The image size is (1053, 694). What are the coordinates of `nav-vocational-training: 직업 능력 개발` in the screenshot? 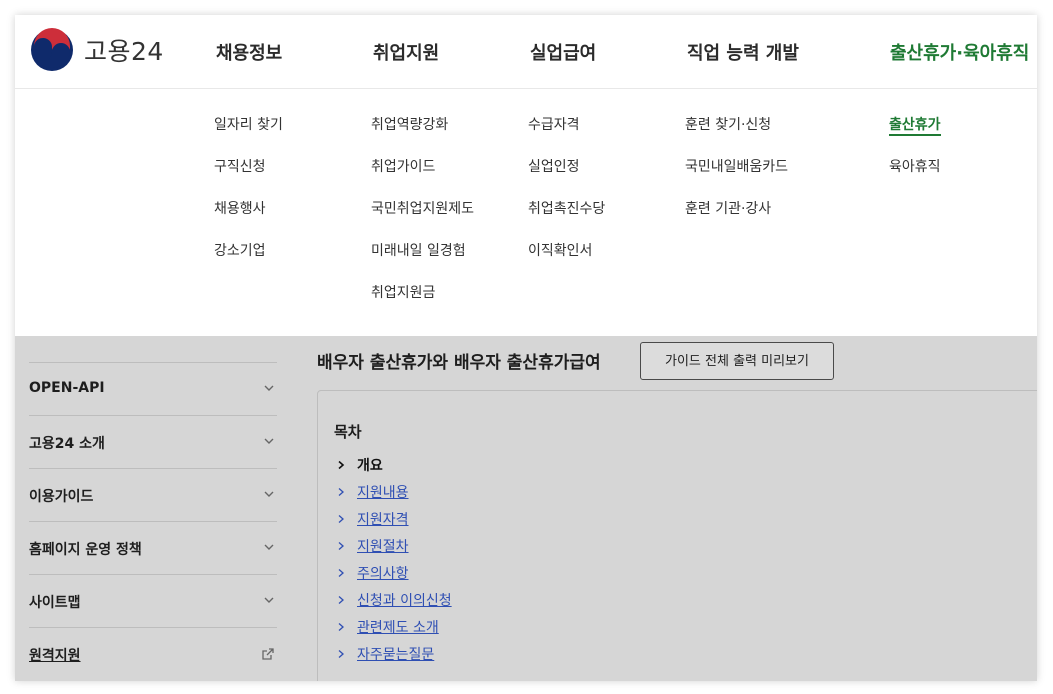 It's located at (743, 52).